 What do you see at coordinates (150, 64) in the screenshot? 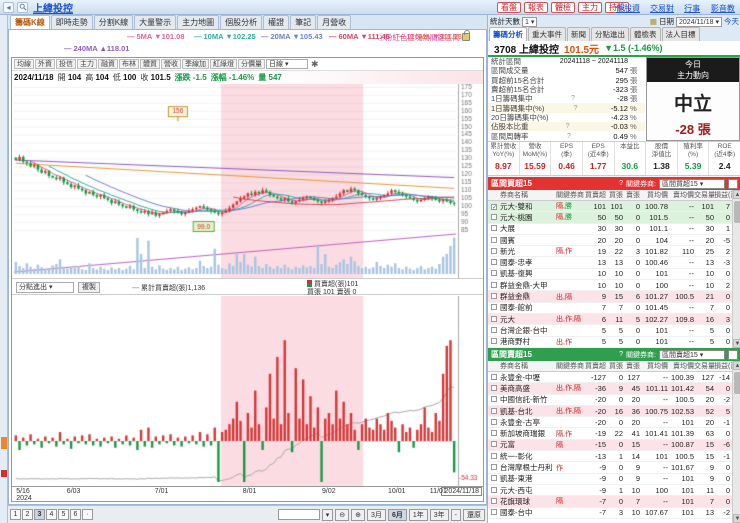
I see `chart-toolbar-button-6: 體質` at bounding box center [150, 64].